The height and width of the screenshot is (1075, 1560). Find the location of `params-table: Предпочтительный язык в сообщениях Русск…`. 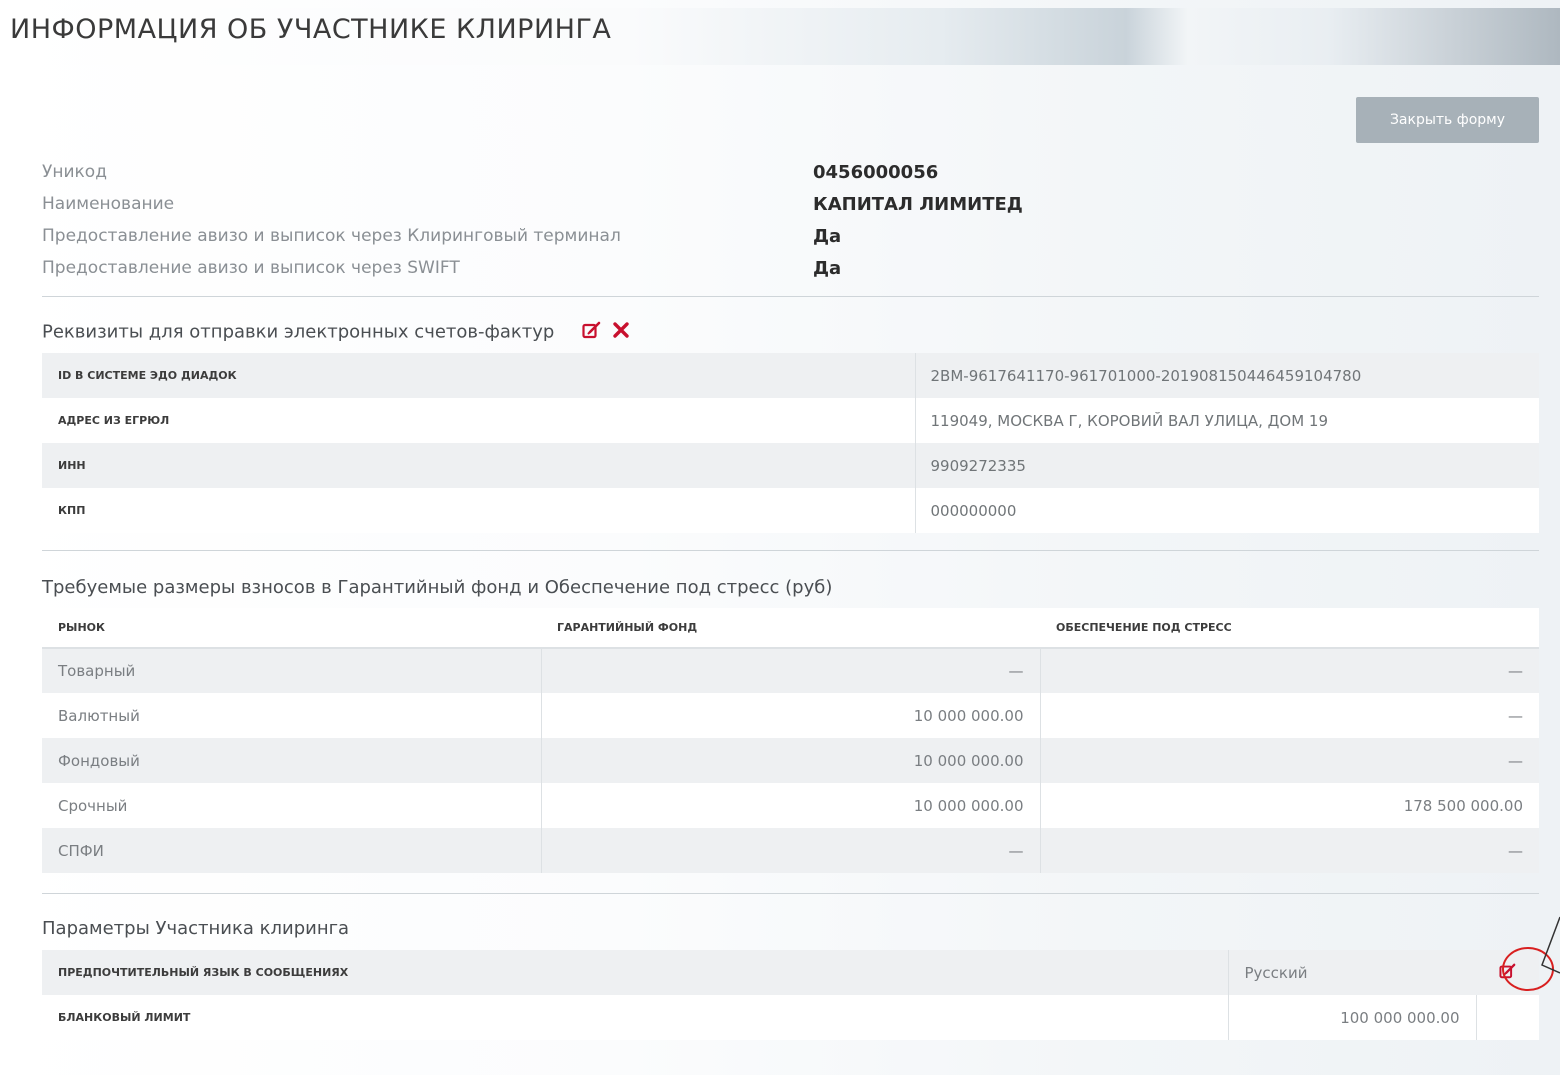

params-table: Предпочтительный язык в сообщениях Русск… is located at coordinates (790, 995).